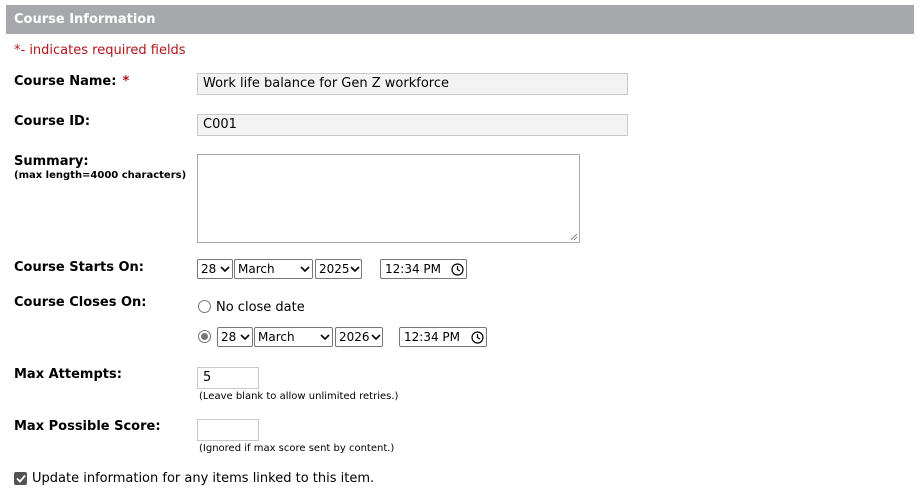  Describe the element at coordinates (229, 337) in the screenshot. I see `closes-day-value: 28` at that location.